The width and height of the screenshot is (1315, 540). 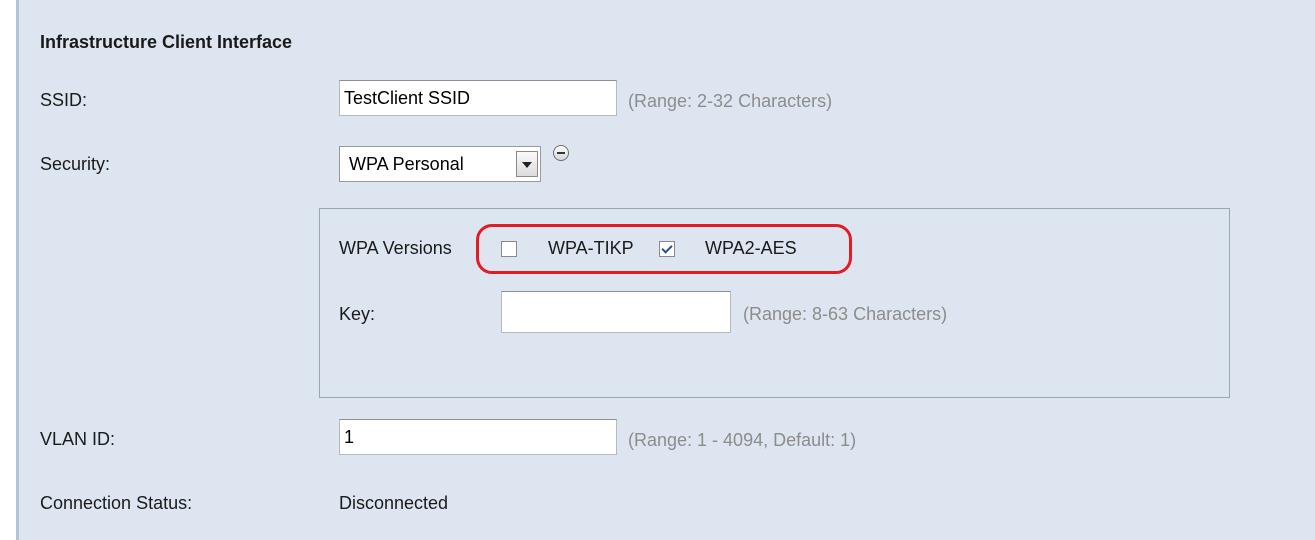 What do you see at coordinates (394, 503) in the screenshot?
I see `connection-status-value: Disconnected` at bounding box center [394, 503].